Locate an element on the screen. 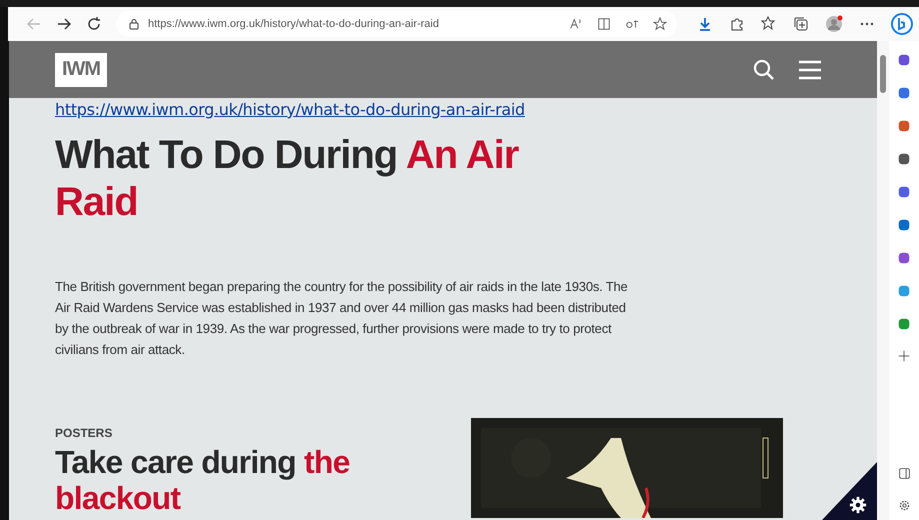 The image size is (919, 520). favorite-star-icon is located at coordinates (660, 24).